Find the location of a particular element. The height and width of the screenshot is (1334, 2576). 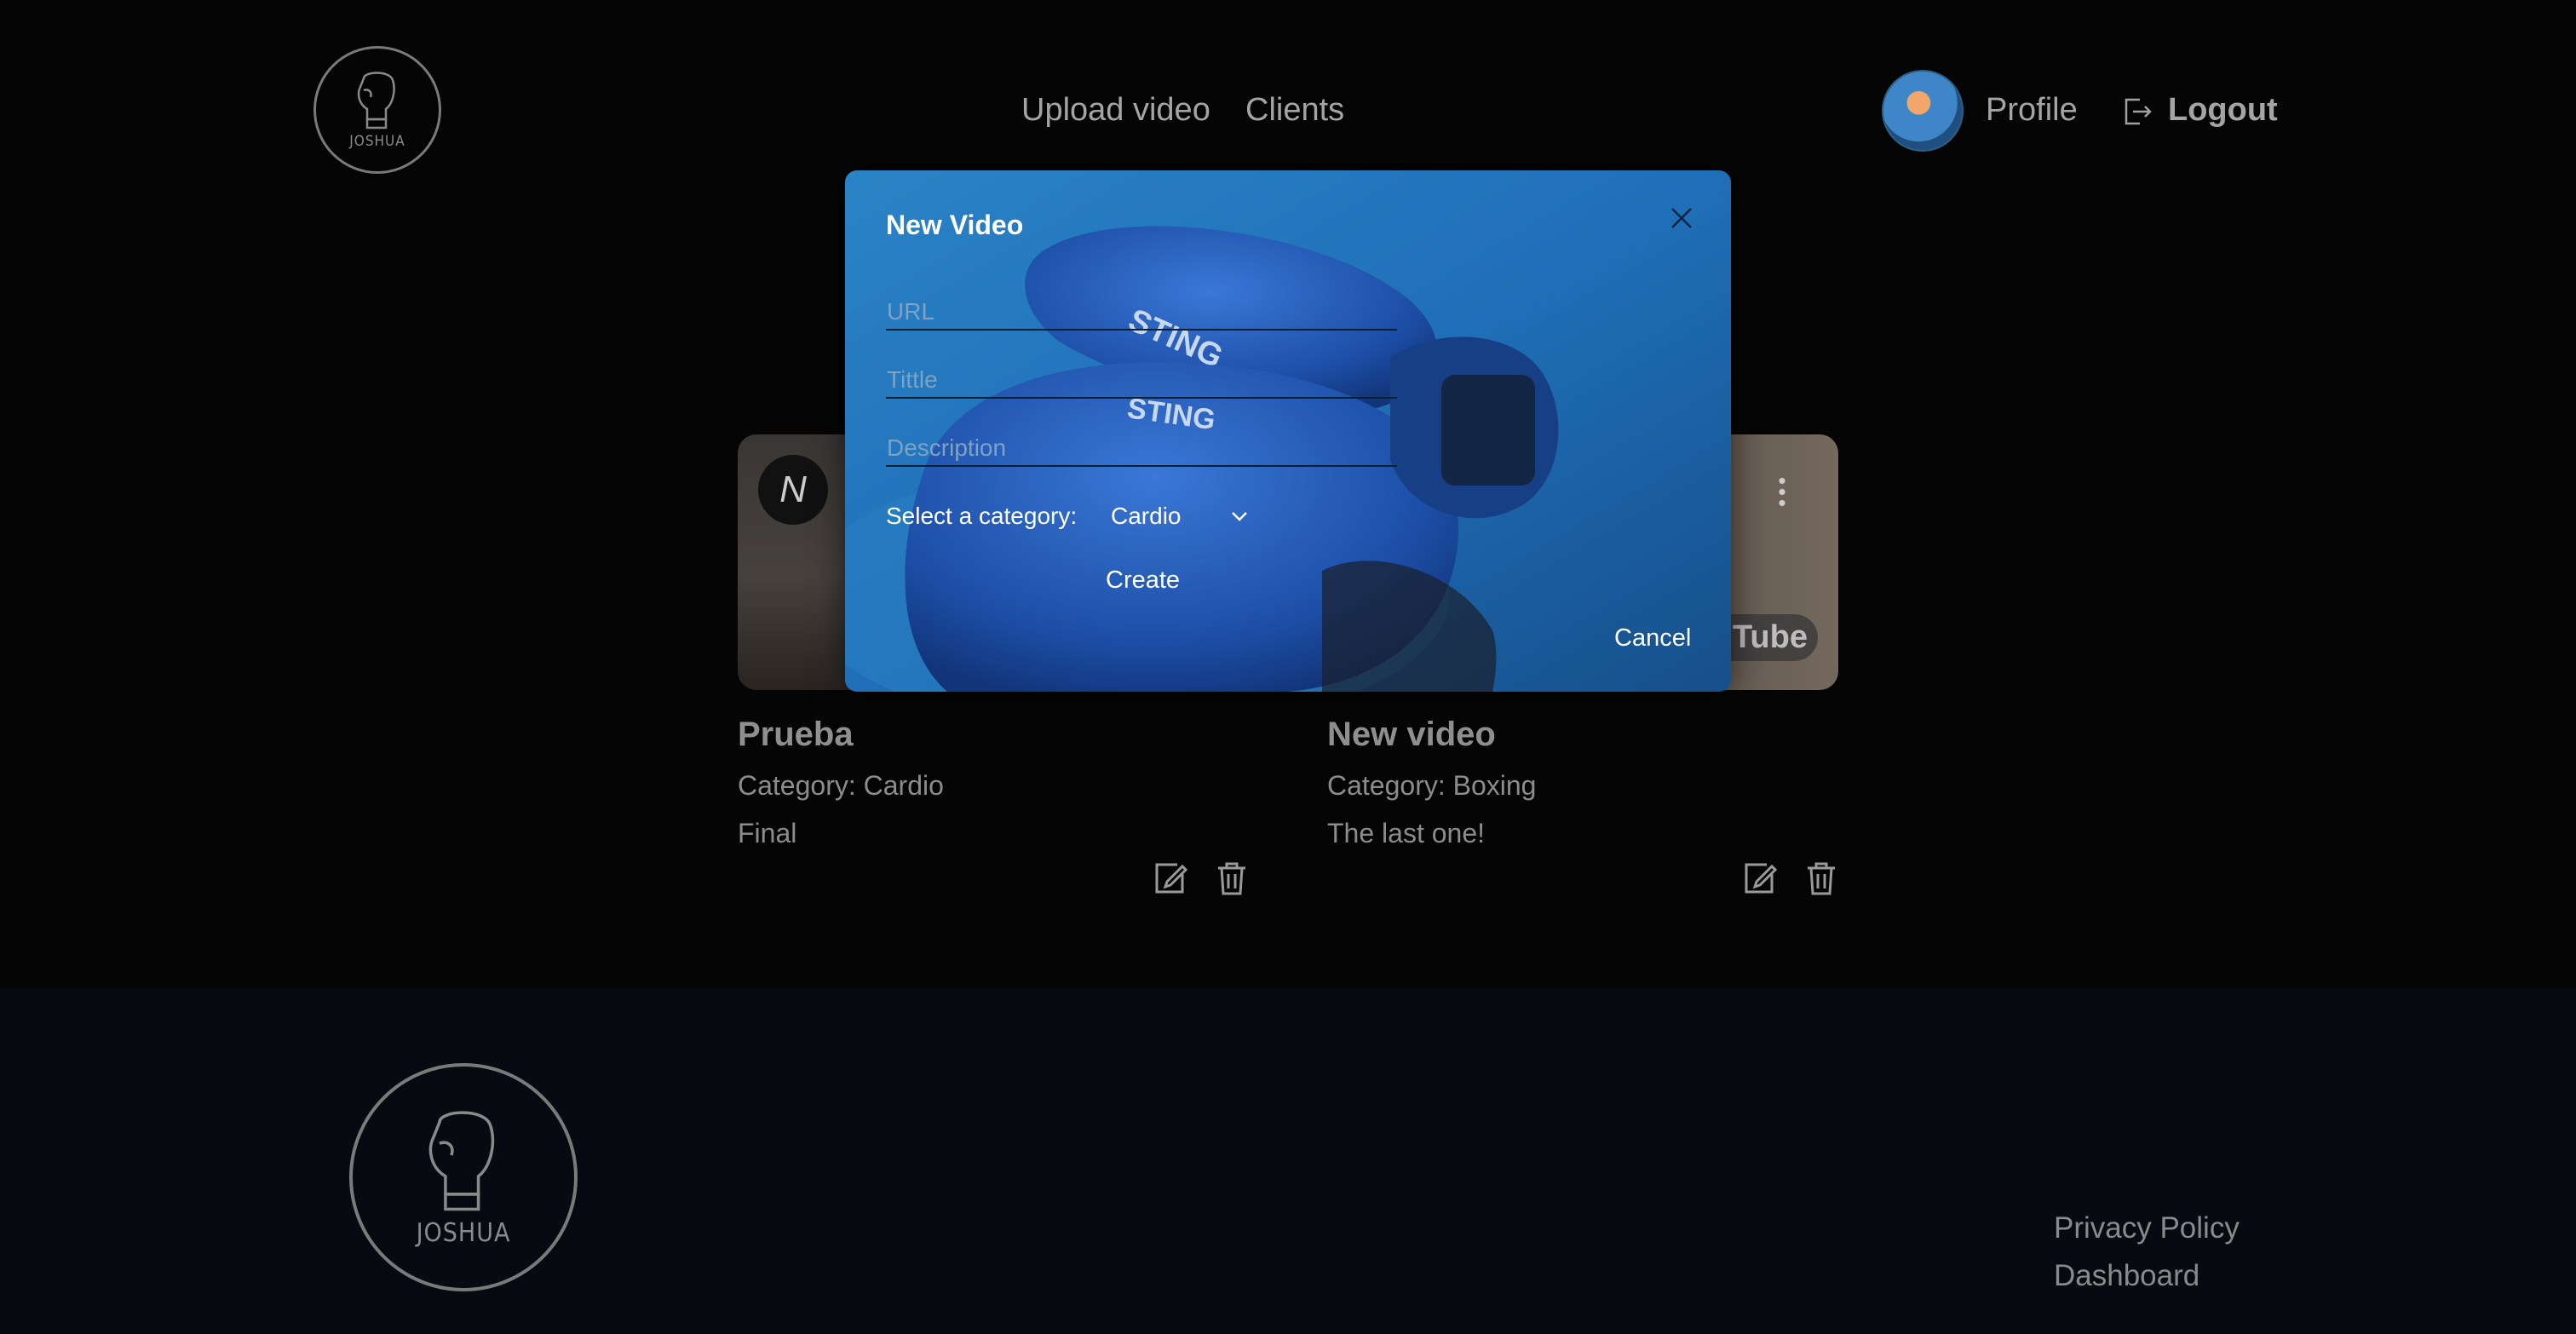

profile-link: Profile is located at coordinates (2032, 111).